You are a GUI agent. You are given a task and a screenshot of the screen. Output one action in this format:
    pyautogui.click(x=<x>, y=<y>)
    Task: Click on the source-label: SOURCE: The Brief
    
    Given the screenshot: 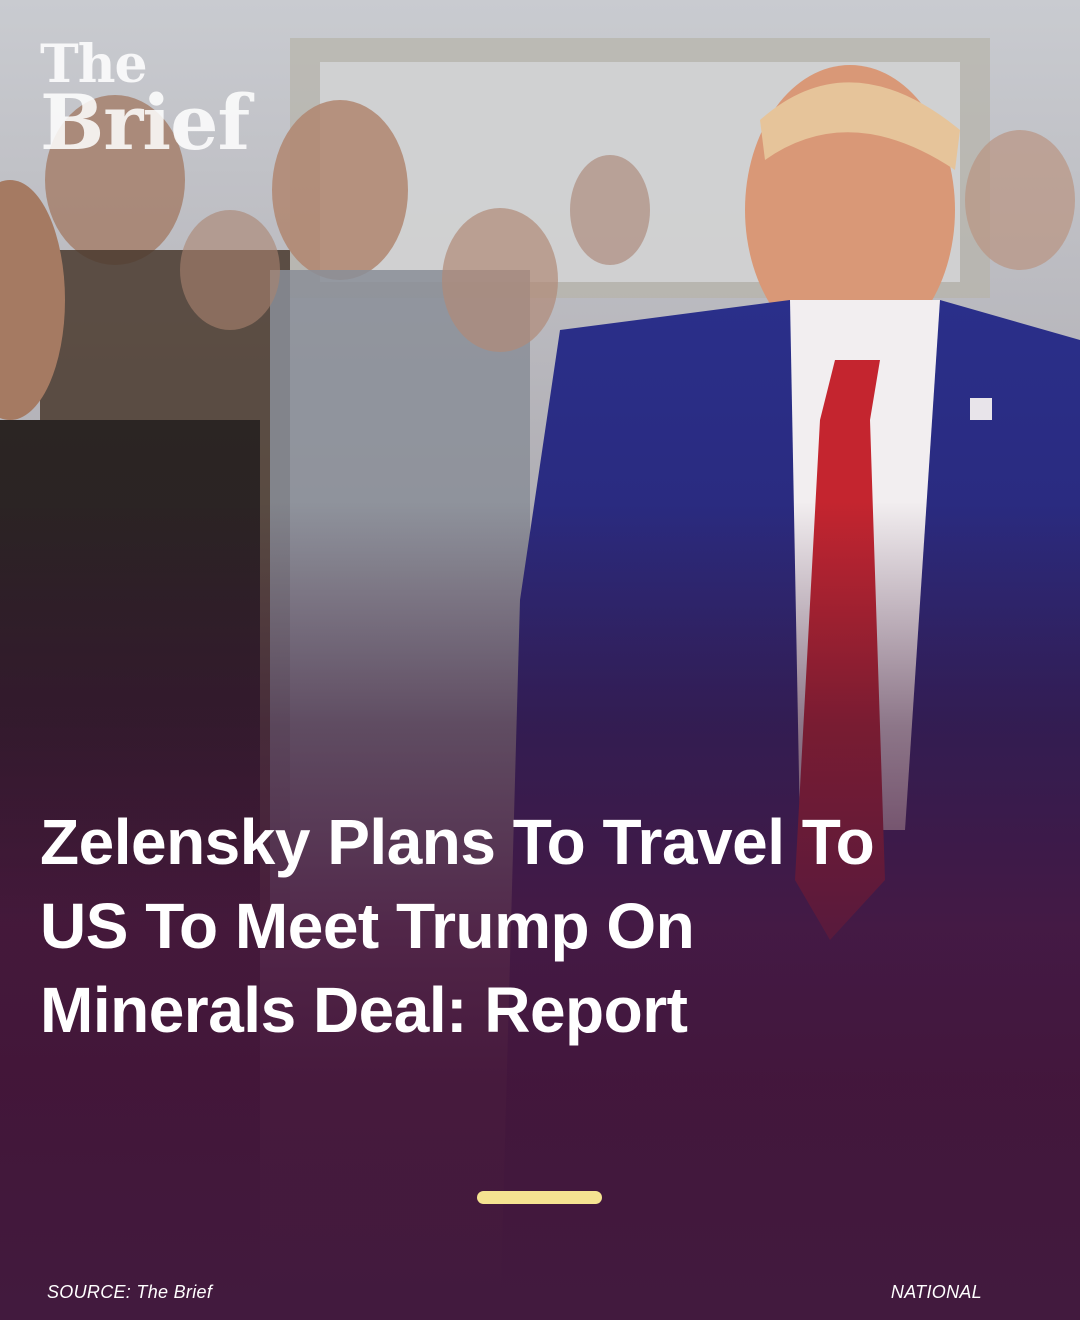 What is the action you would take?
    pyautogui.click(x=130, y=1292)
    